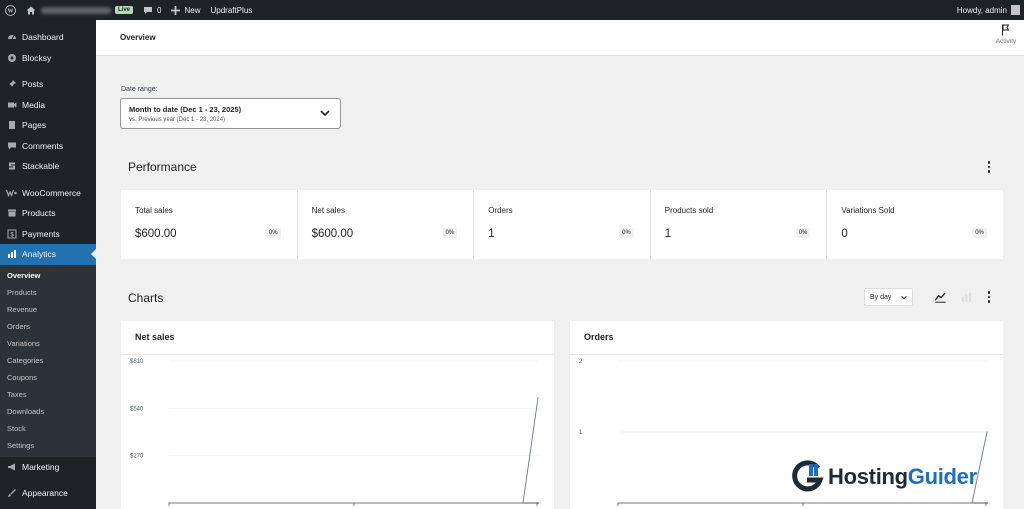 This screenshot has height=509, width=1024. I want to click on sidebar-item-label: WooCommerce, so click(51, 192).